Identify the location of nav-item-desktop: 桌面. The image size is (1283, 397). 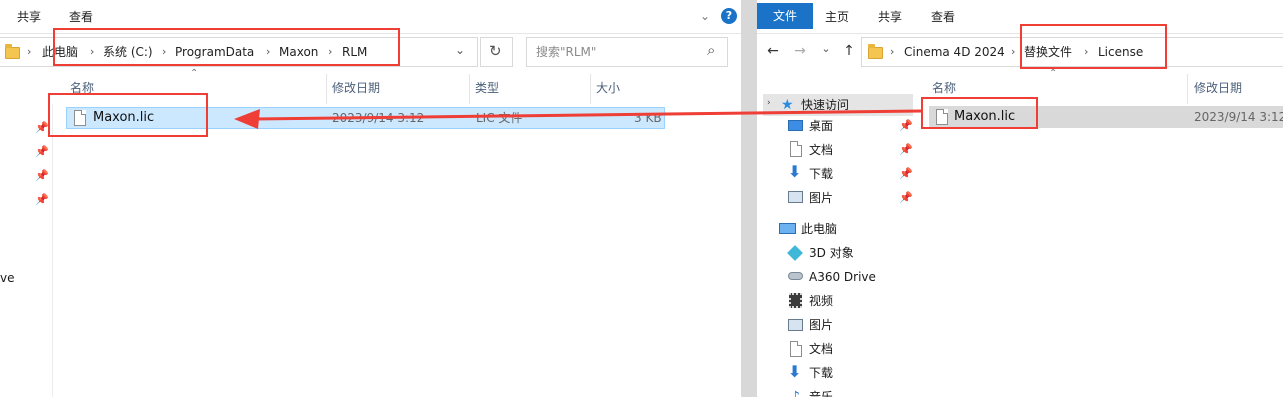
(821, 126).